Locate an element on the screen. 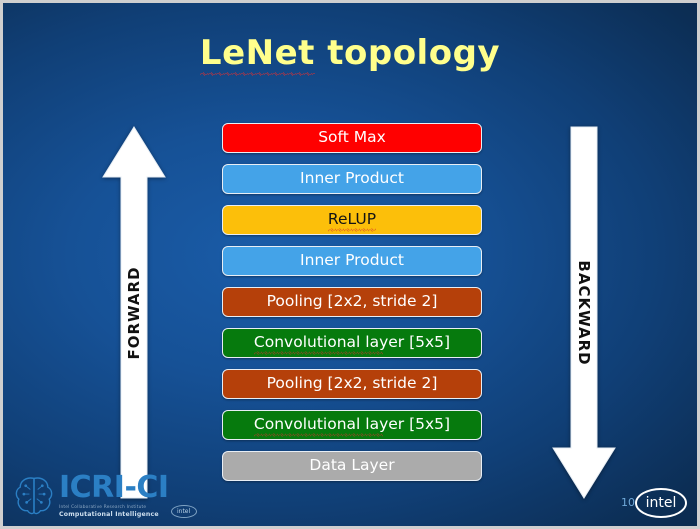 The image size is (700, 529). page-number: 10 is located at coordinates (628, 502).